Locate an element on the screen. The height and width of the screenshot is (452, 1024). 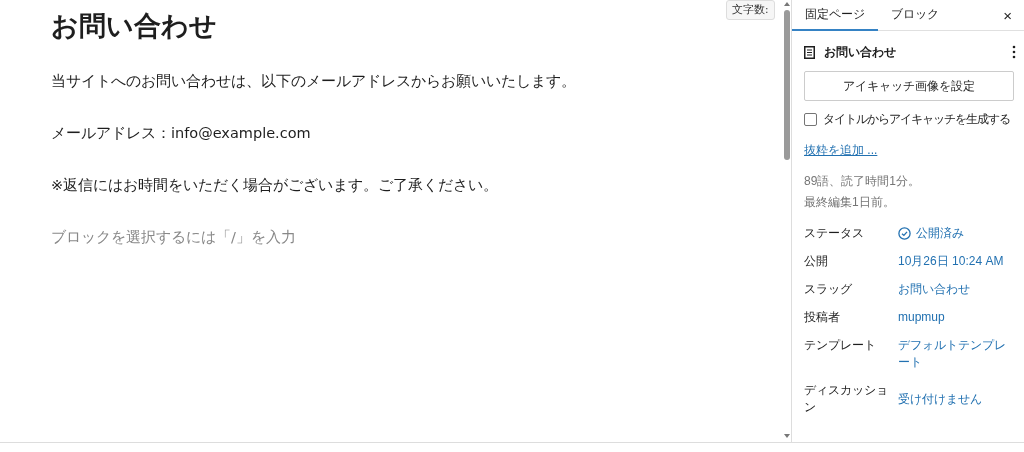
scroll-down-icon is located at coordinates (787, 436).